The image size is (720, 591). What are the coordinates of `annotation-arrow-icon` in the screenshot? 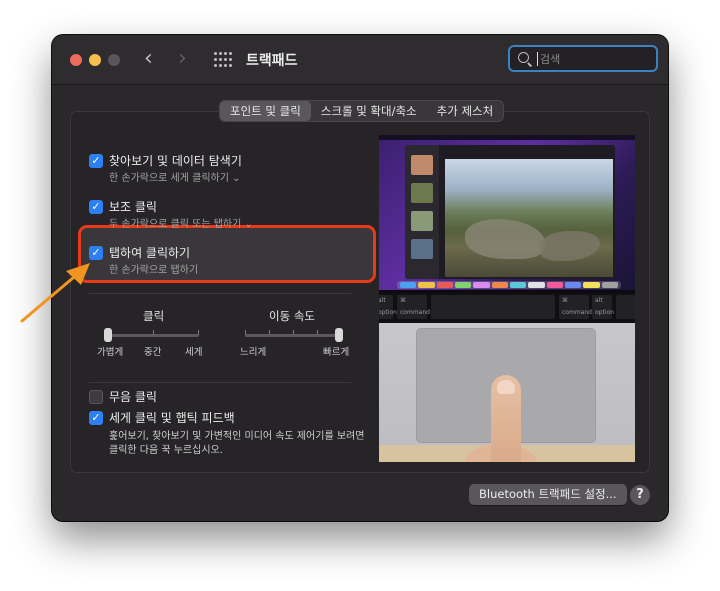 It's located at (55, 293).